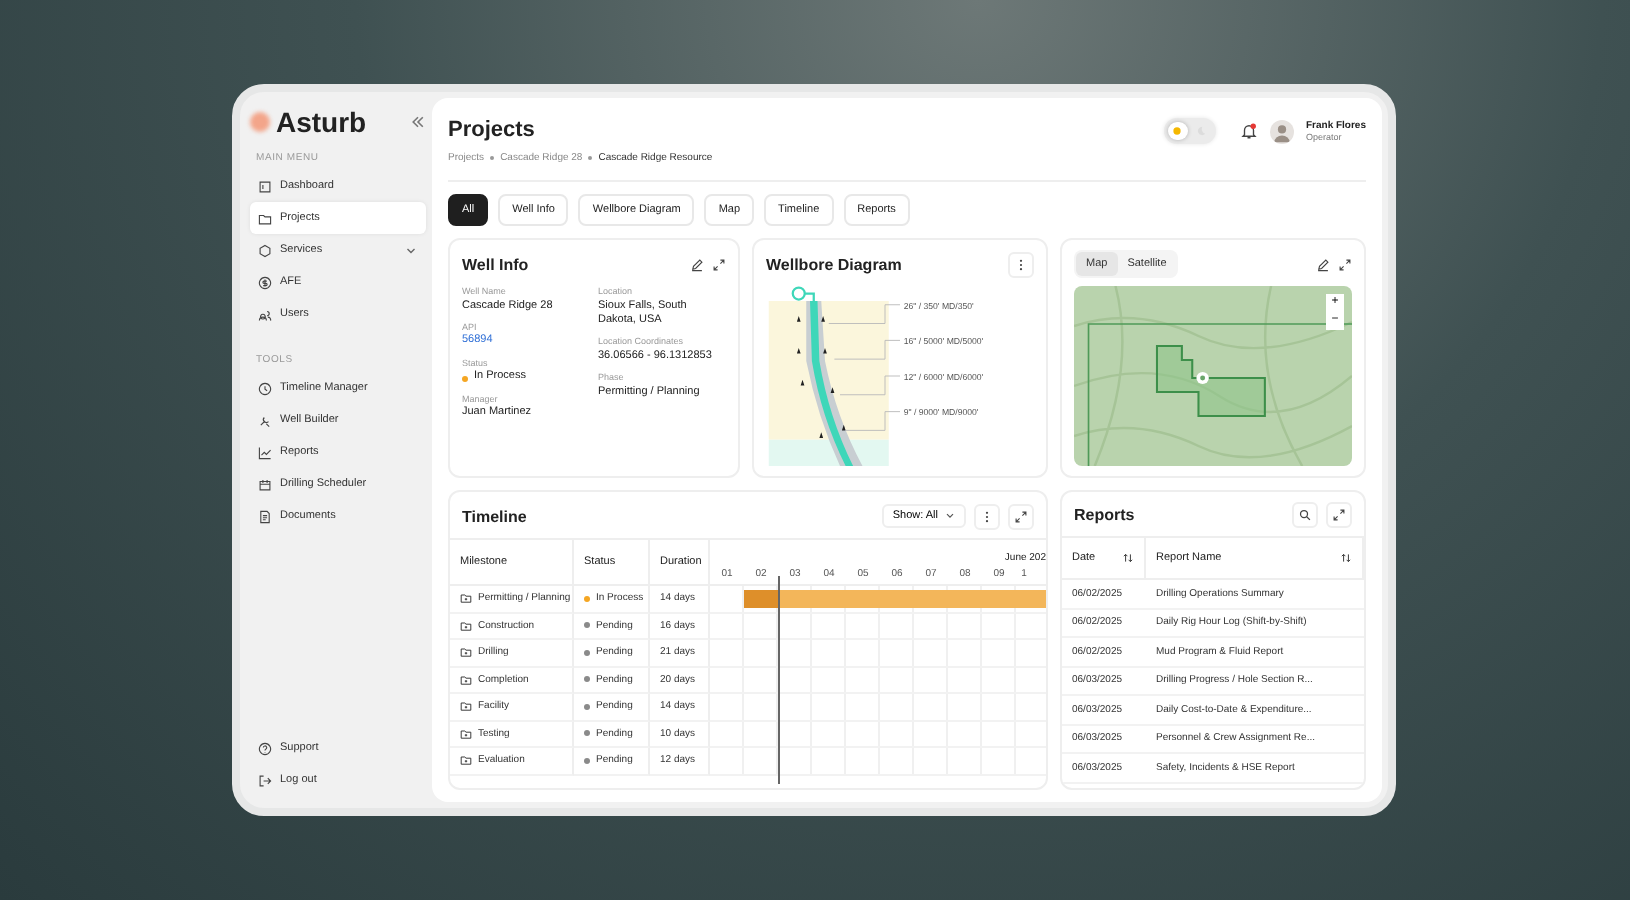 This screenshot has height=900, width=1630. Describe the element at coordinates (260, 122) in the screenshot. I see `logo-icon` at that location.